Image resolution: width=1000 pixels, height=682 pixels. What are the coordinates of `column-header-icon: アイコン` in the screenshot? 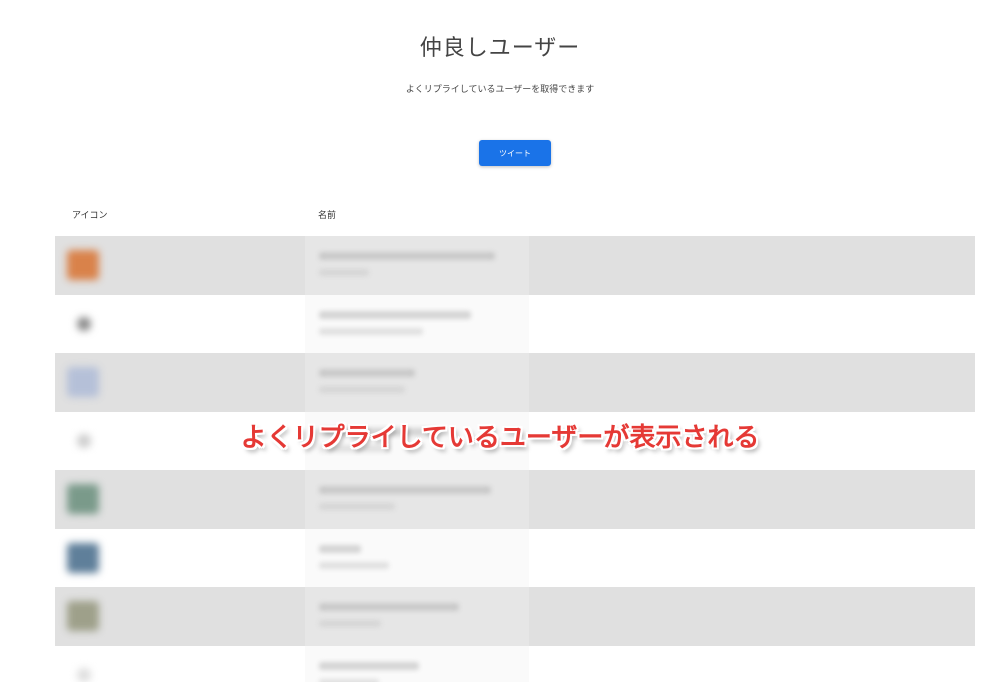 It's located at (90, 216).